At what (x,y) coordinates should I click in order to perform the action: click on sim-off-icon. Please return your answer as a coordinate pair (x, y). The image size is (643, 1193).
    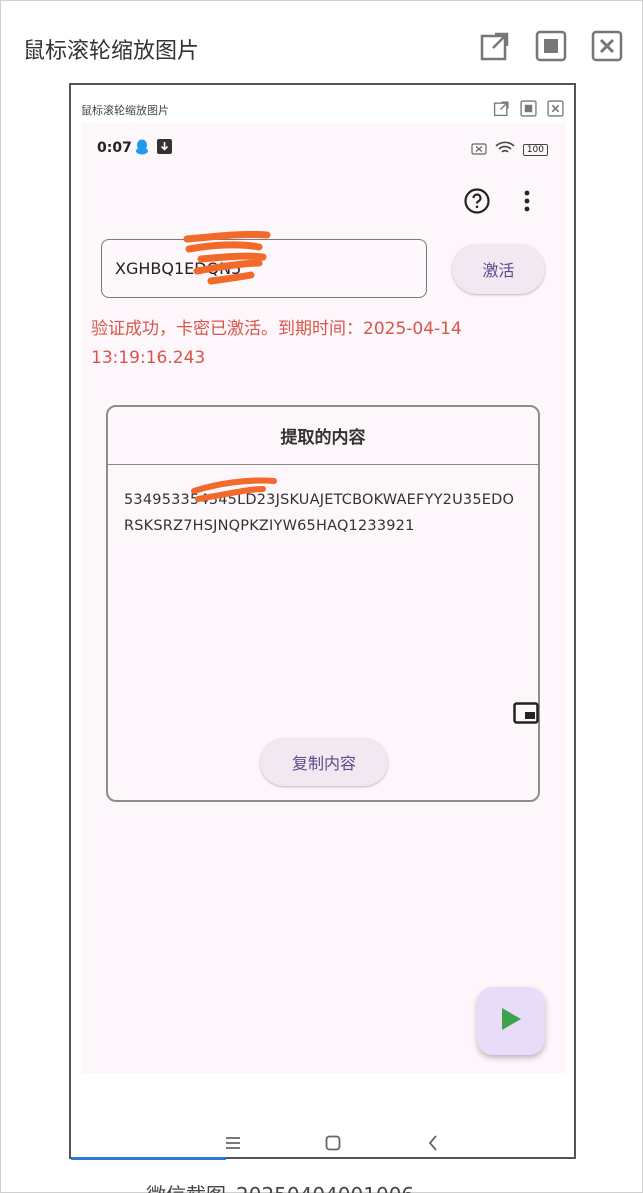
    Looking at the image, I should click on (479, 149).